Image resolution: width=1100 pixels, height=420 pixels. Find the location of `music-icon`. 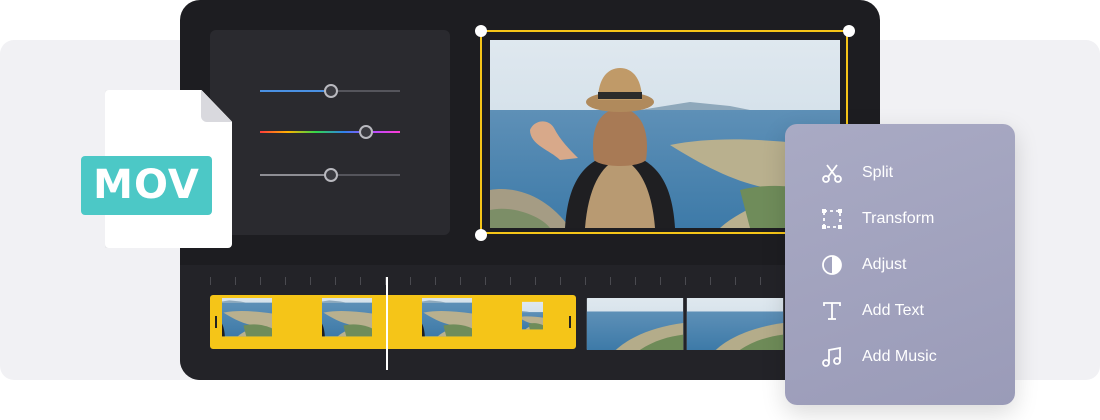

music-icon is located at coordinates (832, 357).